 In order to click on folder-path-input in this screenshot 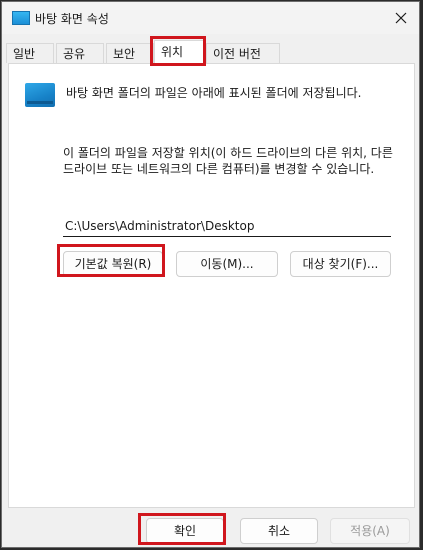, I will do `click(227, 226)`.